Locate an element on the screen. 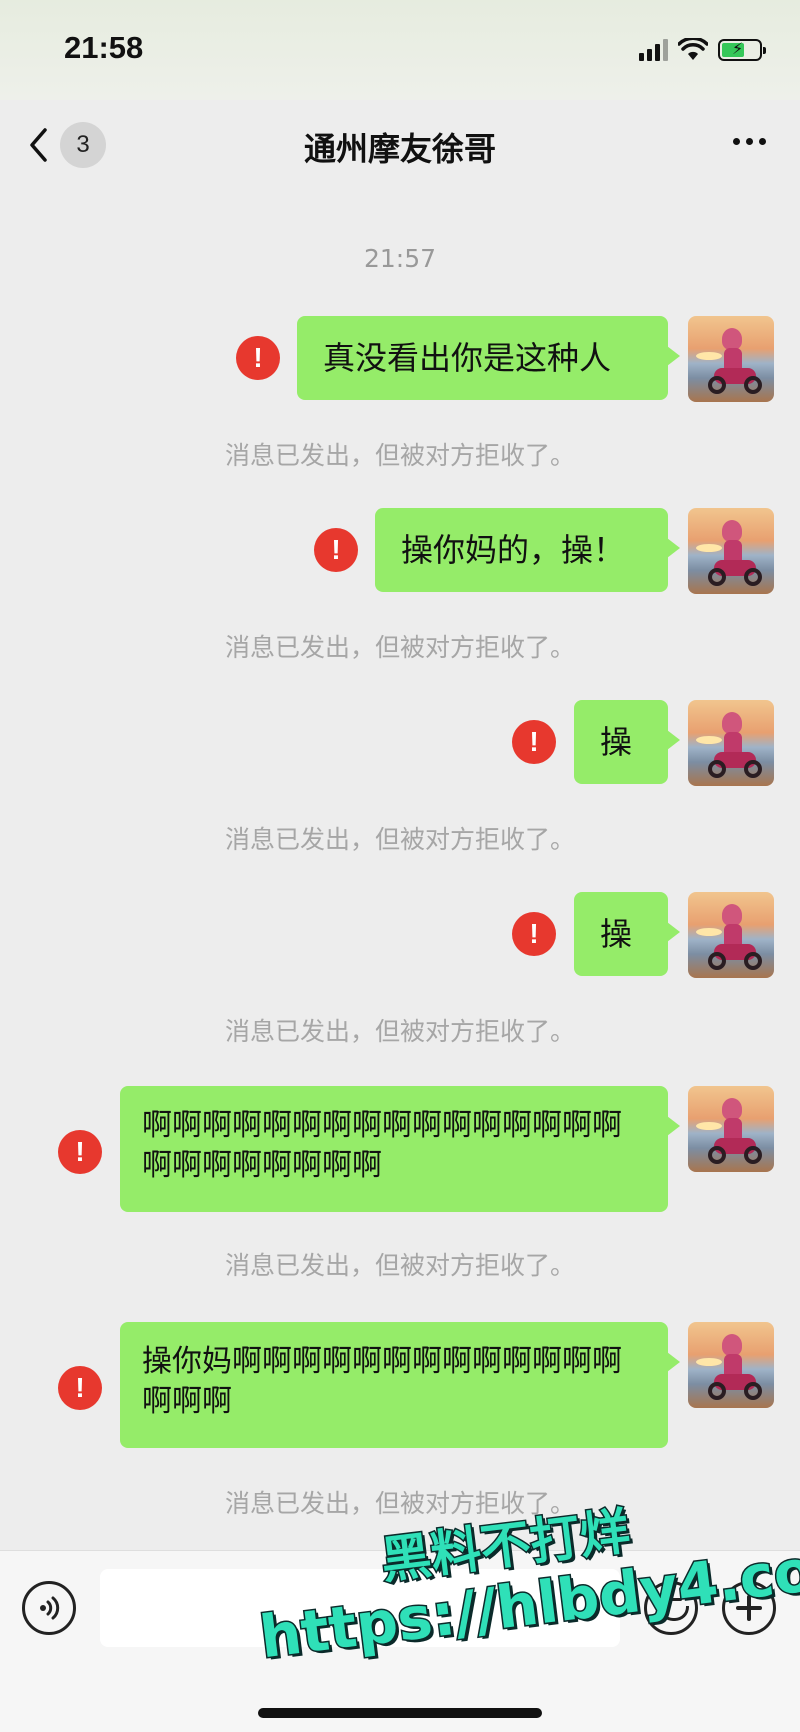 The width and height of the screenshot is (800, 1732). home-indicator is located at coordinates (400, 1713).